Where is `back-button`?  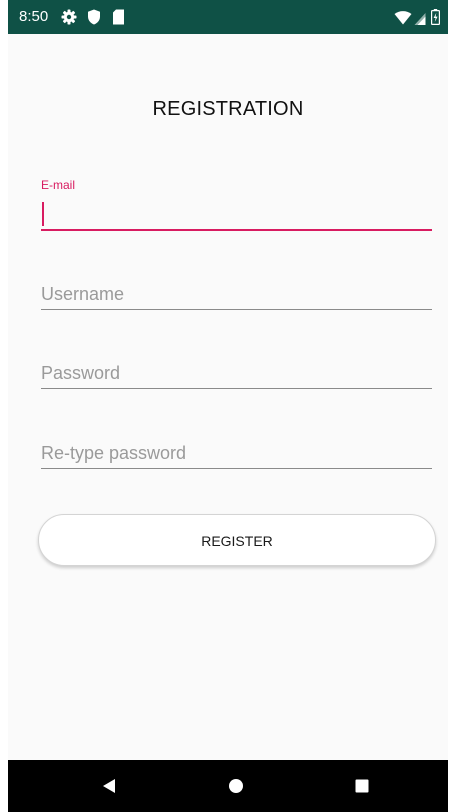 back-button is located at coordinates (109, 786).